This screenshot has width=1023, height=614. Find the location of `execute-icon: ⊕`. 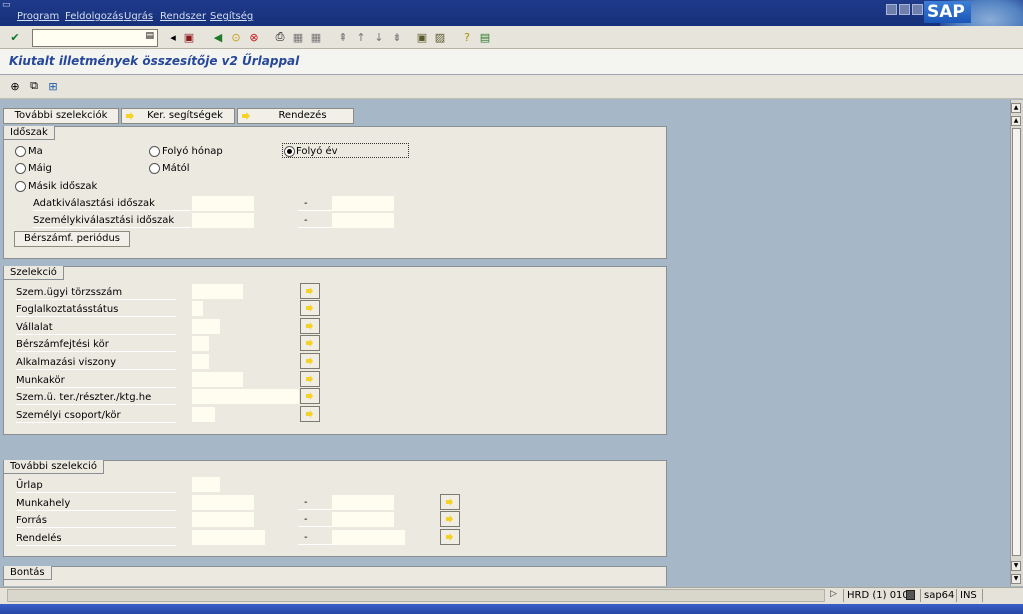

execute-icon: ⊕ is located at coordinates (15, 86).